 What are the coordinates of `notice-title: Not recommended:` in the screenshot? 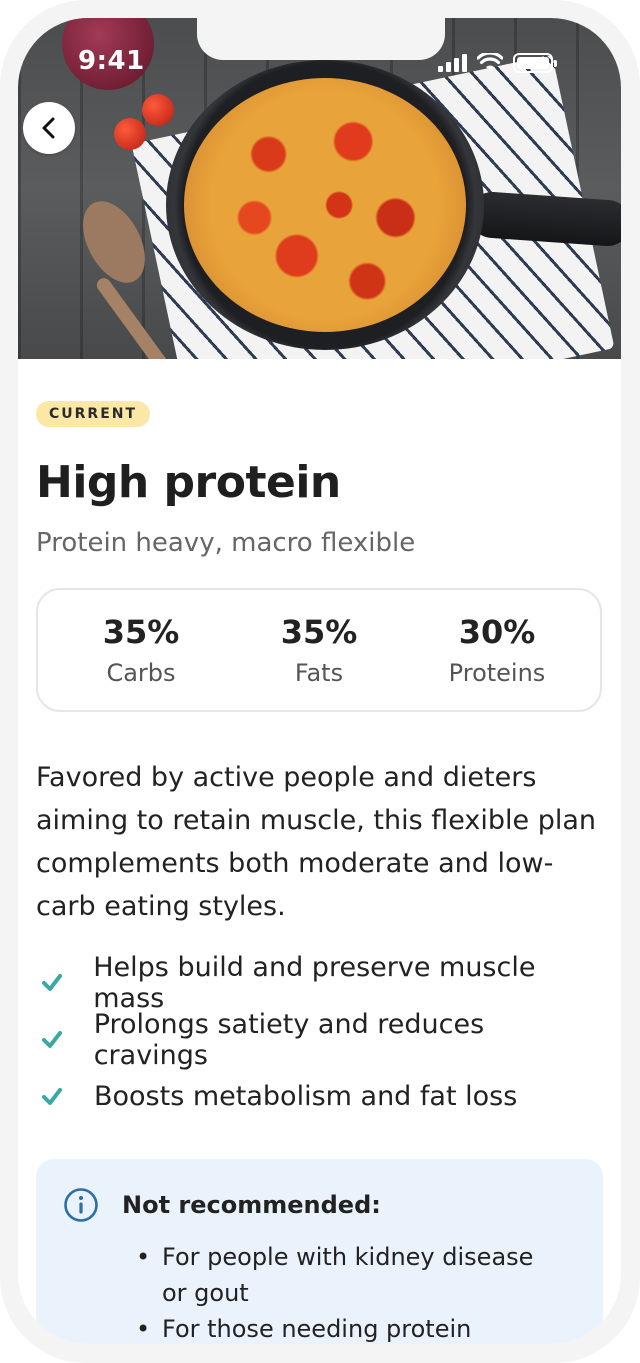 It's located at (251, 1205).